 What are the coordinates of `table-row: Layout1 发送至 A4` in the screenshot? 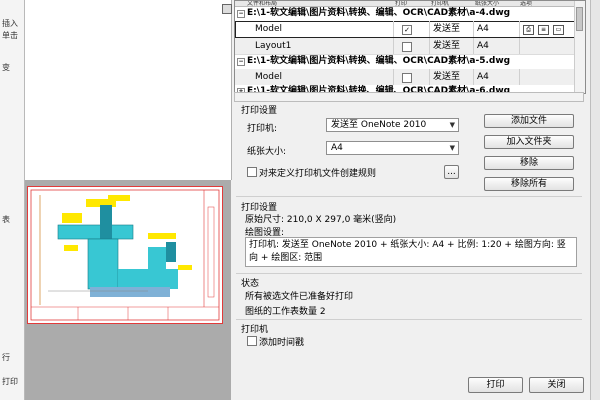 It's located at (410, 46).